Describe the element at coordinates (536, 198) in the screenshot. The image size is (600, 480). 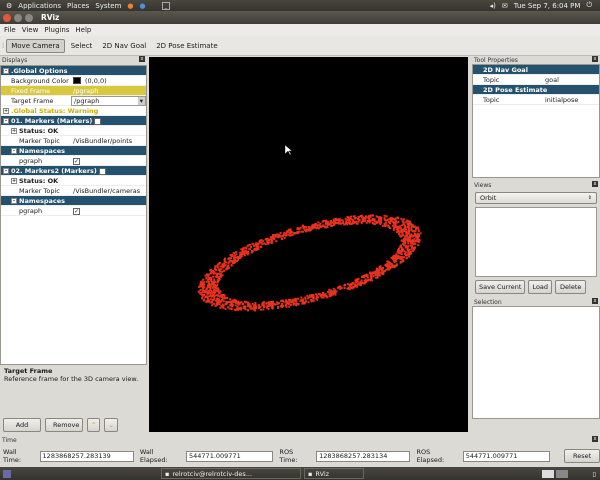
I see `view-type-select: Orbit ⇕` at that location.